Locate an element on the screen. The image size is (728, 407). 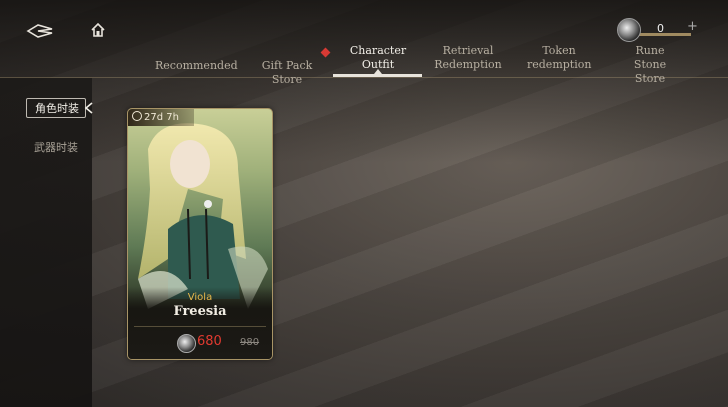
original-price: 980 is located at coordinates (250, 342).